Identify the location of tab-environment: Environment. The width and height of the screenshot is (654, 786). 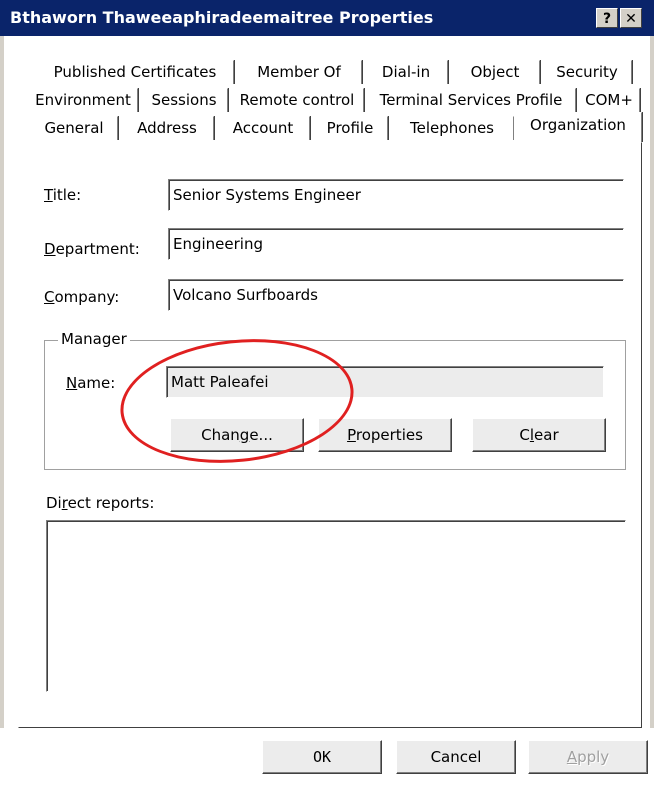
(83, 100).